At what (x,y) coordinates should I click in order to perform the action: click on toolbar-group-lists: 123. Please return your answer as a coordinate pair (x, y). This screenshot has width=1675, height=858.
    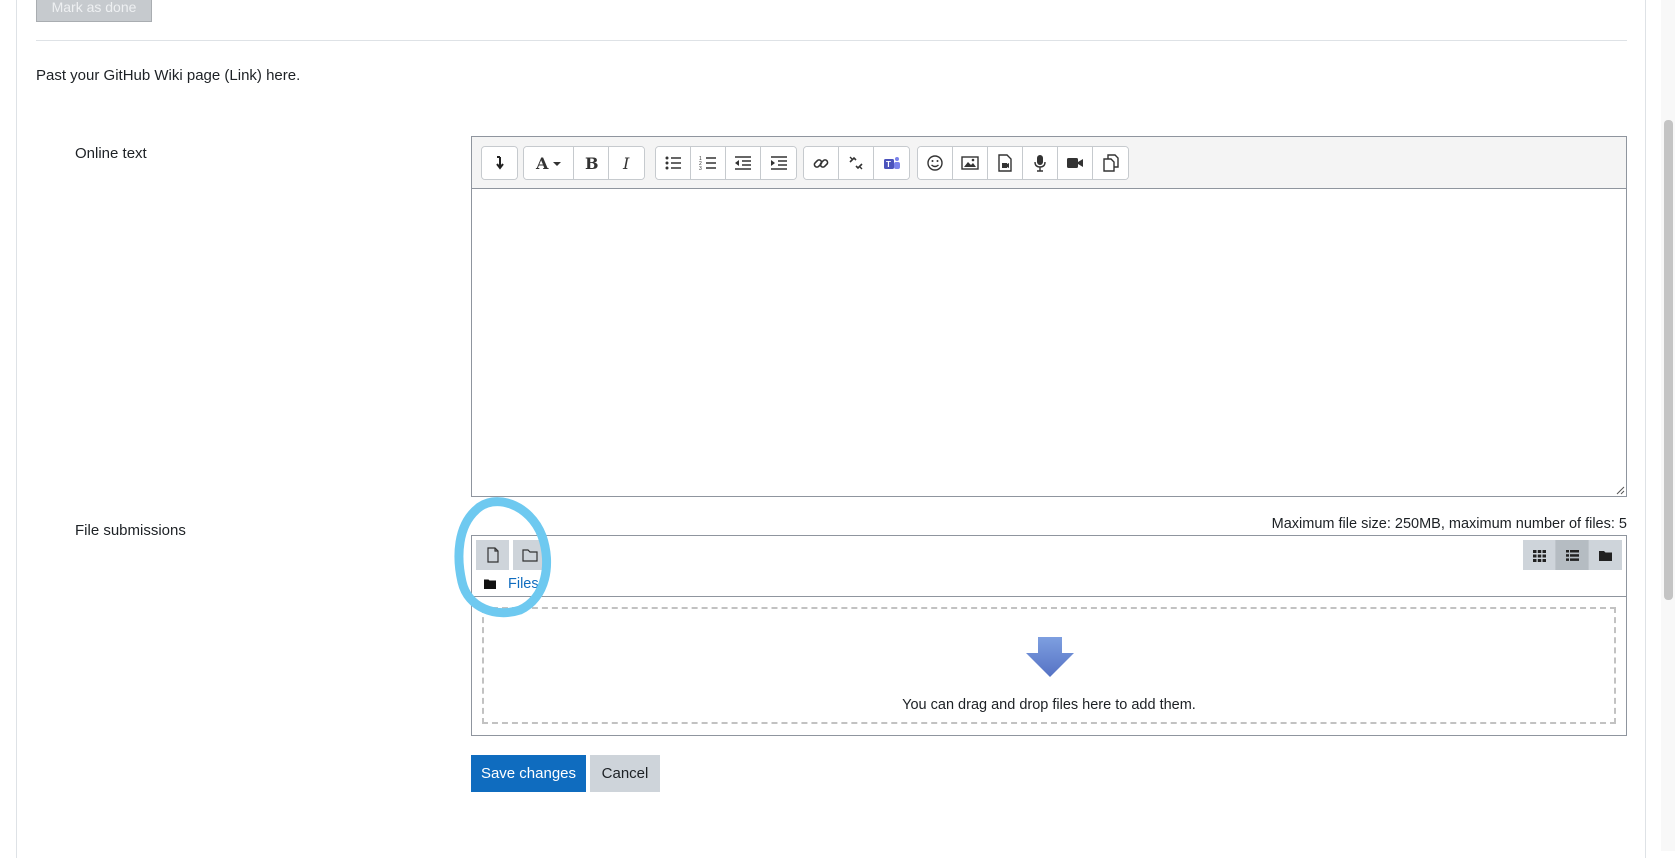
    Looking at the image, I should click on (726, 163).